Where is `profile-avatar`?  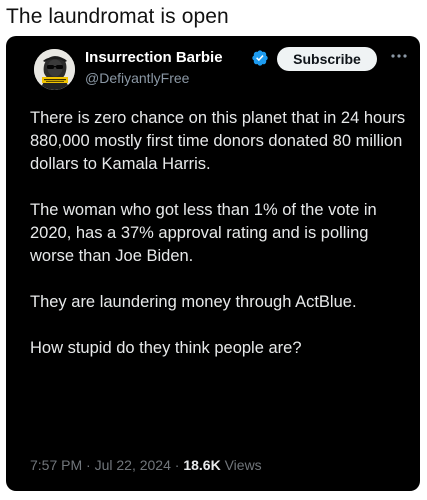
profile-avatar is located at coordinates (54, 69).